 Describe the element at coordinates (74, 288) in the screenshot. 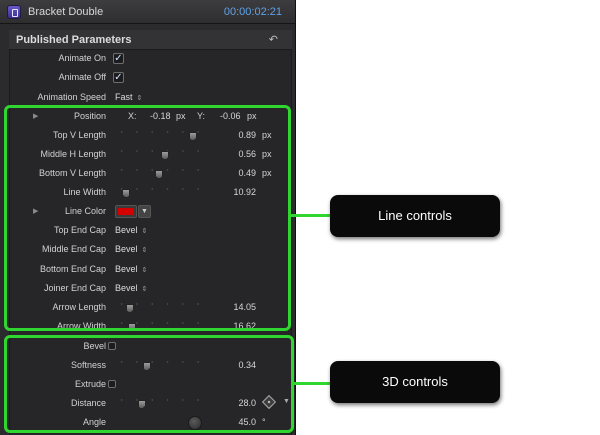

I see `joiner-end-cap-label: Joiner End Cap` at that location.